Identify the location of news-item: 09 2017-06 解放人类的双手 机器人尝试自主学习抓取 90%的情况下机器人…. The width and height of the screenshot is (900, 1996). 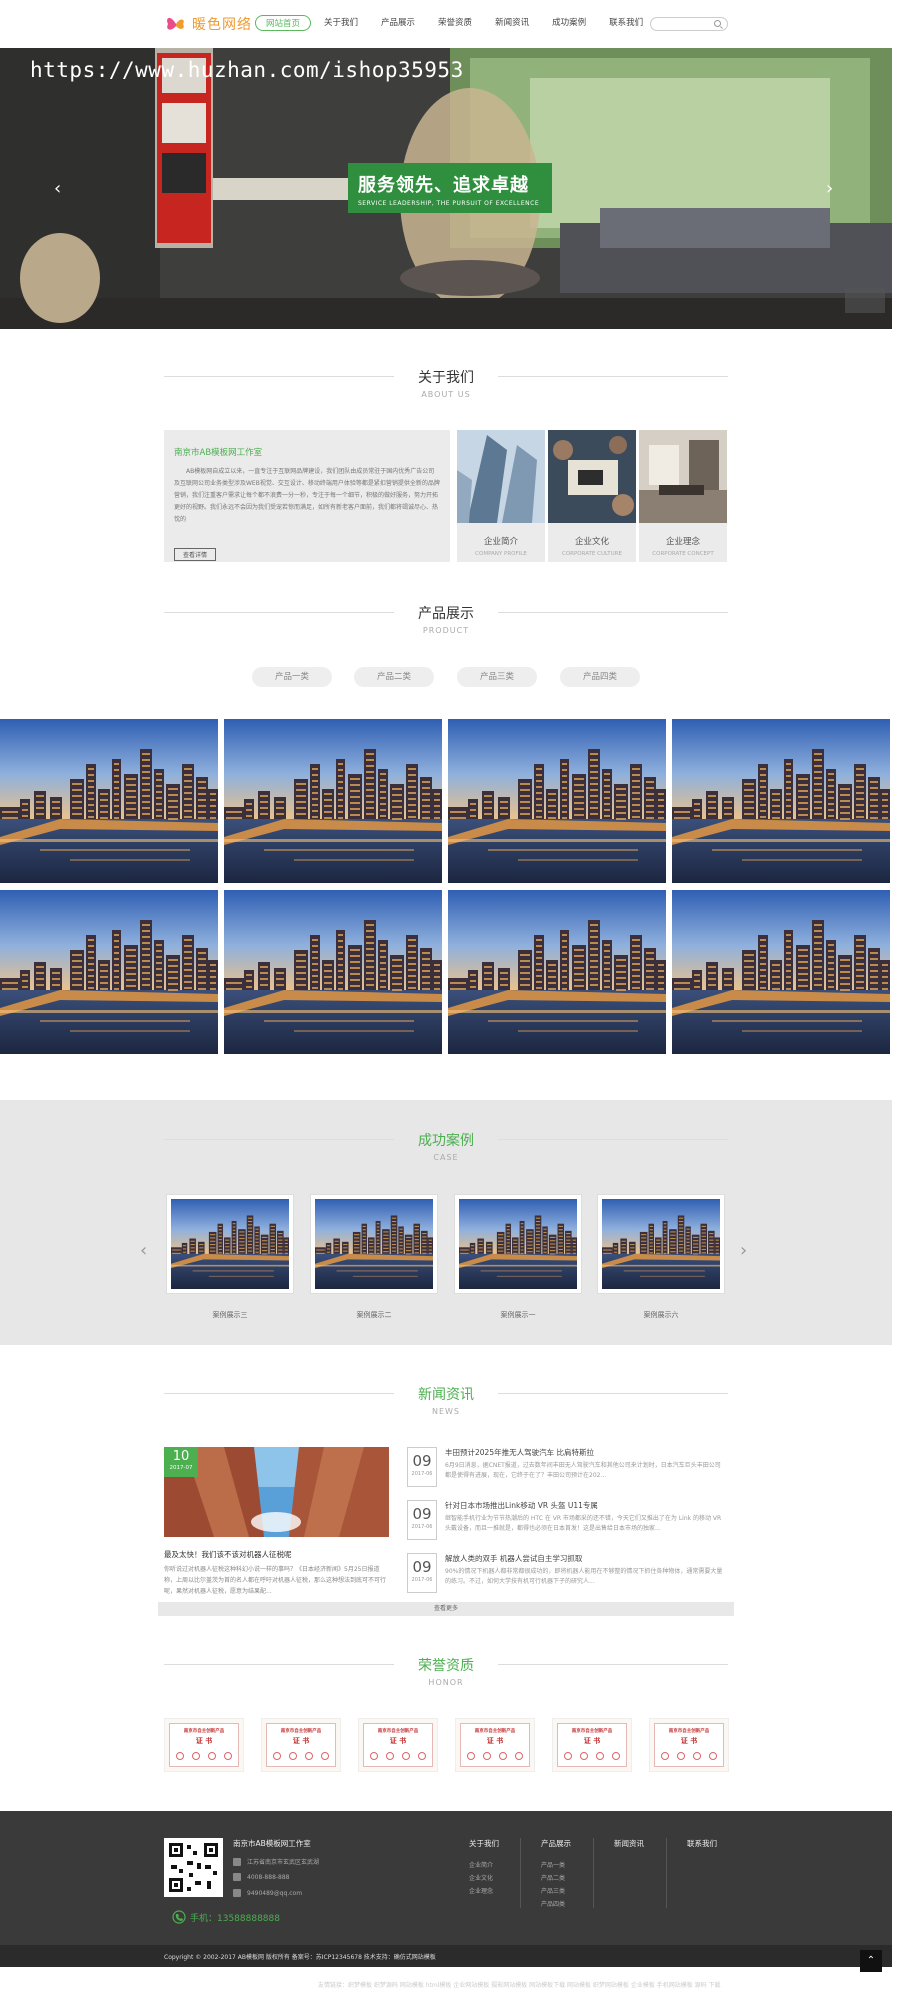
(567, 1577).